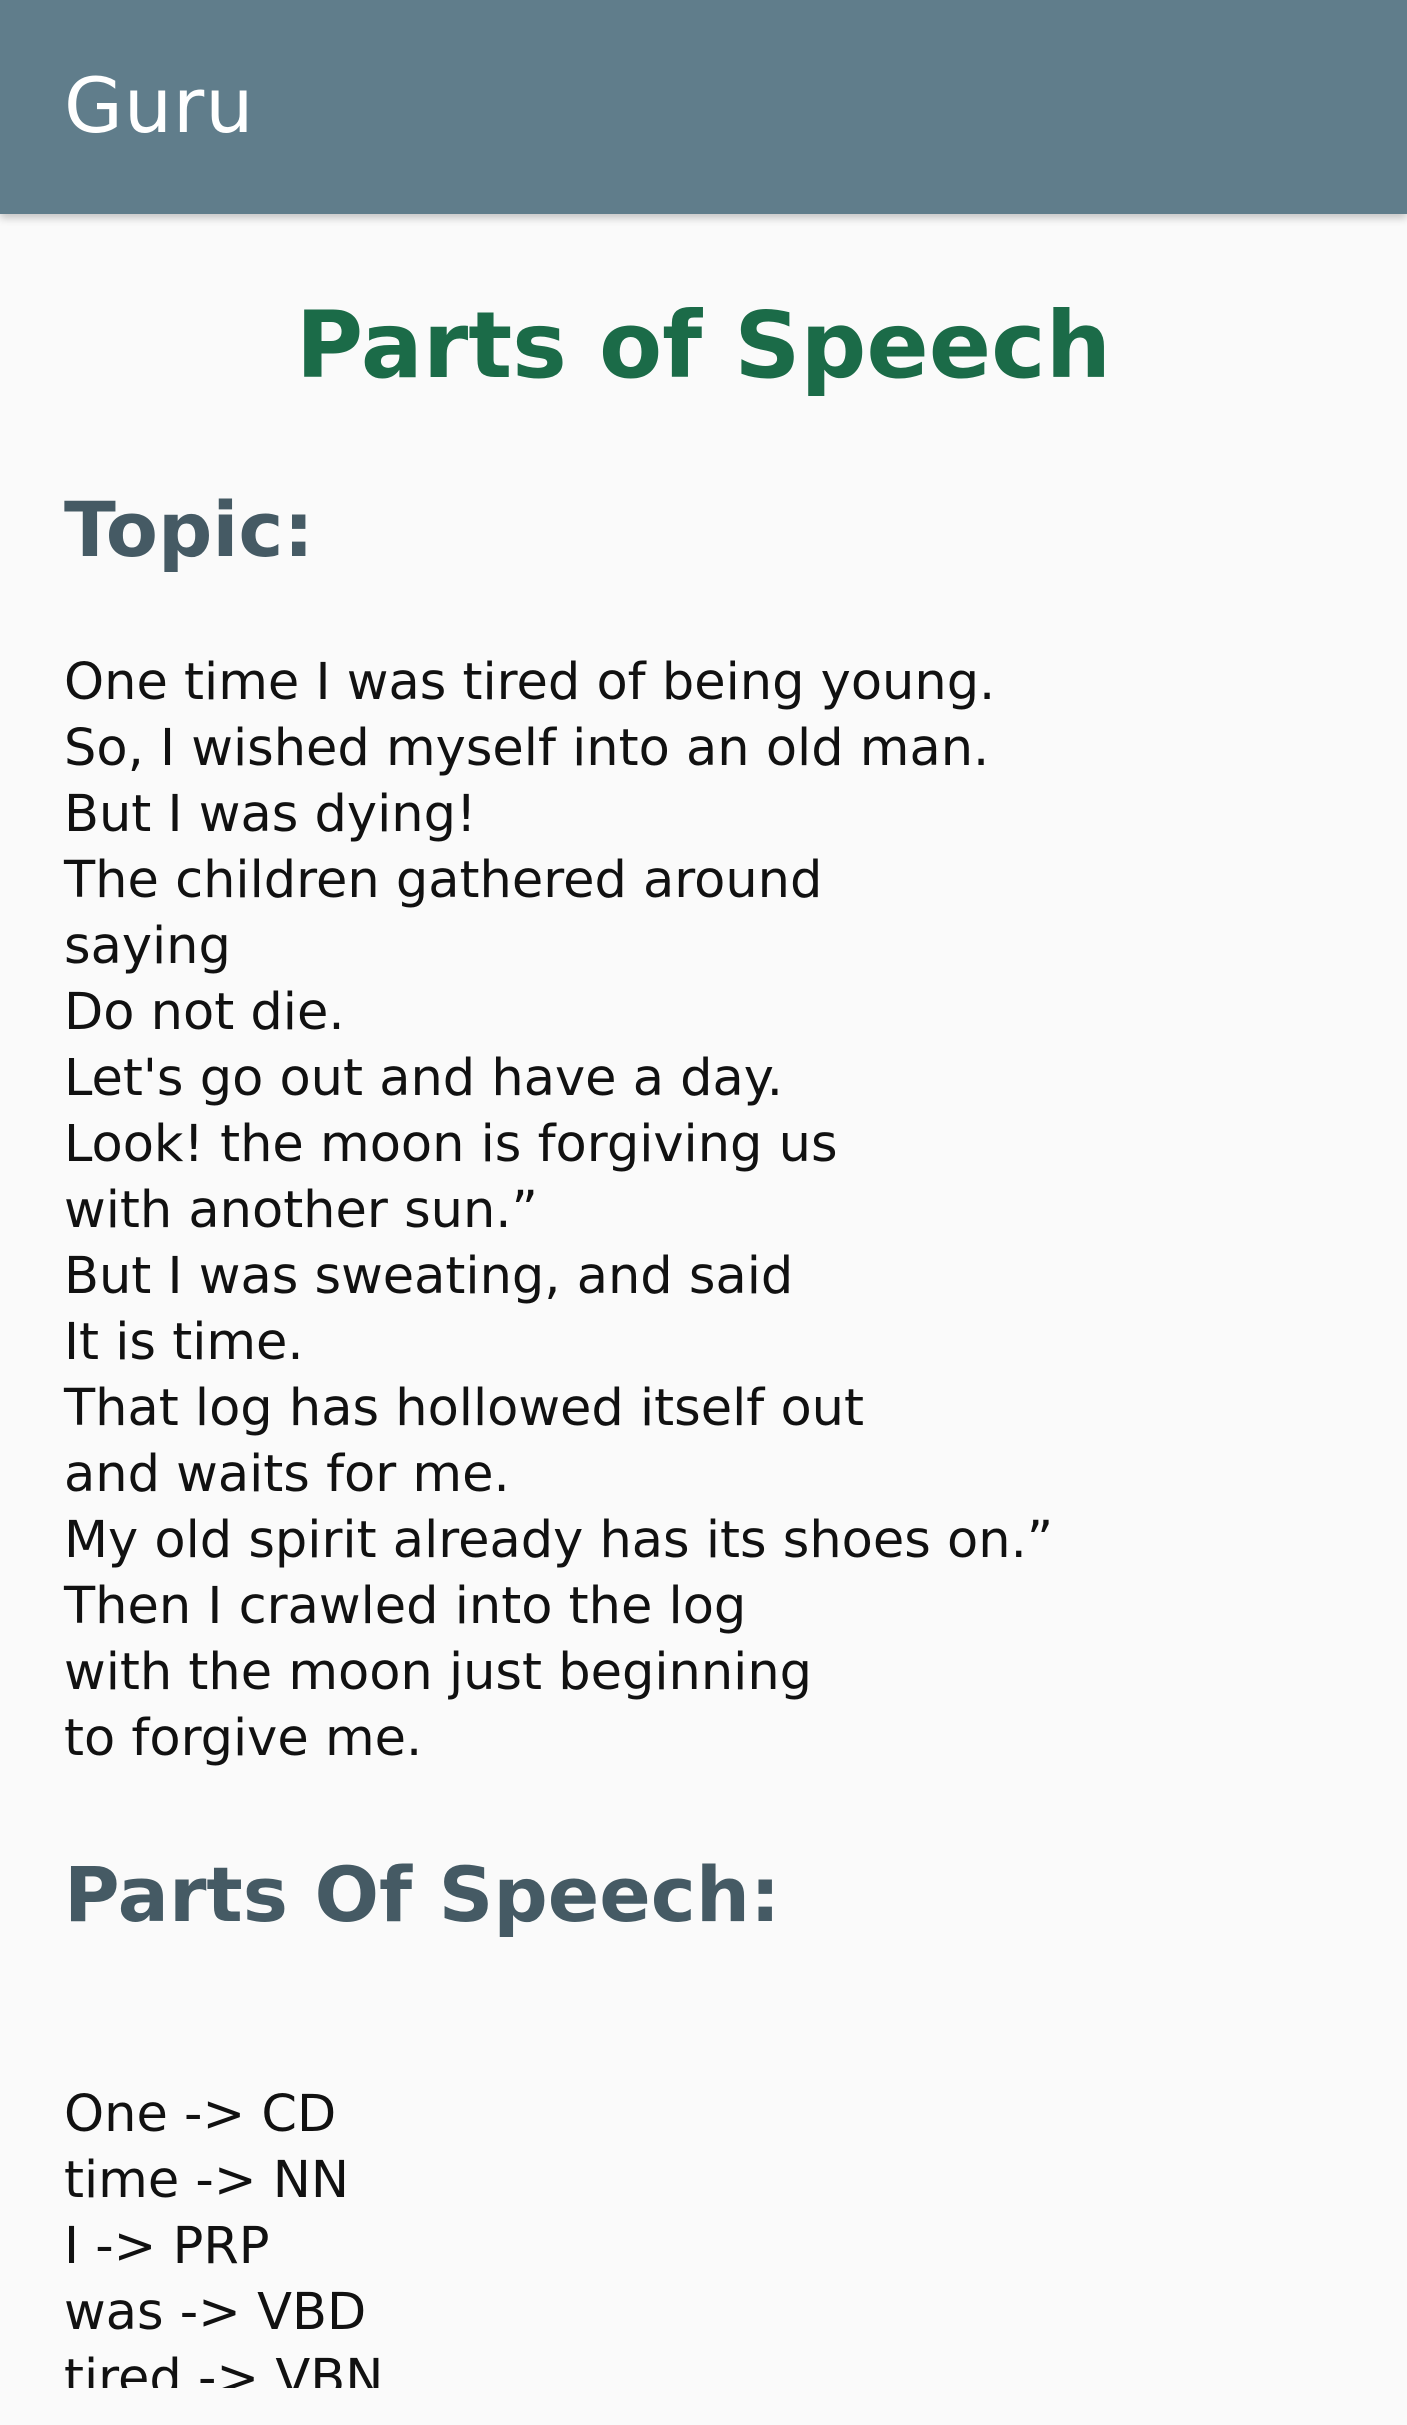  Describe the element at coordinates (559, 1540) in the screenshot. I see `poem-line: My old spirit already has its shoes on.”` at that location.